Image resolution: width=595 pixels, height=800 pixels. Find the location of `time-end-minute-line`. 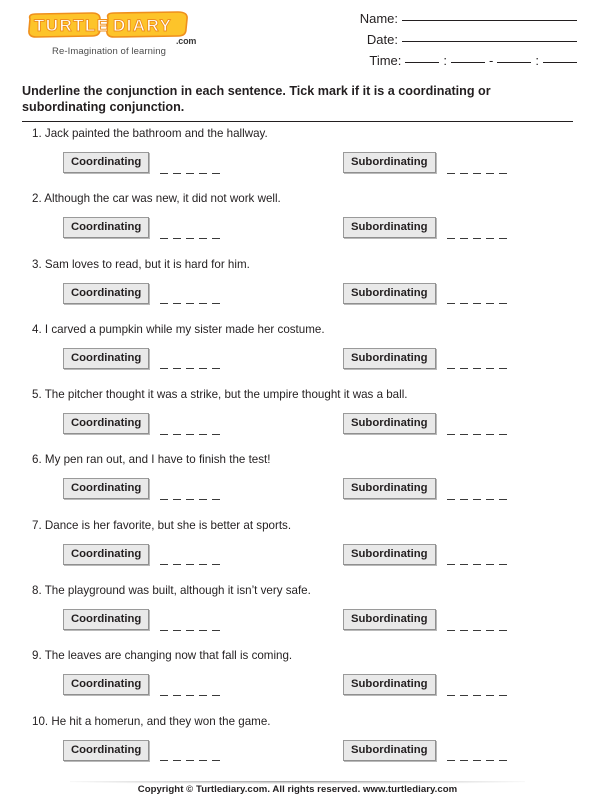

time-end-minute-line is located at coordinates (560, 62).